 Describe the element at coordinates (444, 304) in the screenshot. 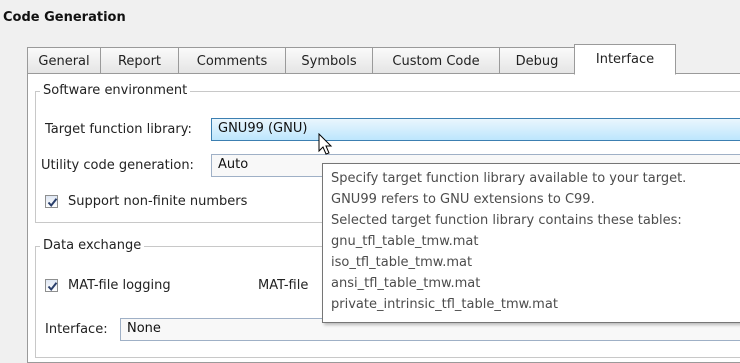

I see `tooltip-line: private_intrinsic_tfl_table_tmw.mat` at that location.